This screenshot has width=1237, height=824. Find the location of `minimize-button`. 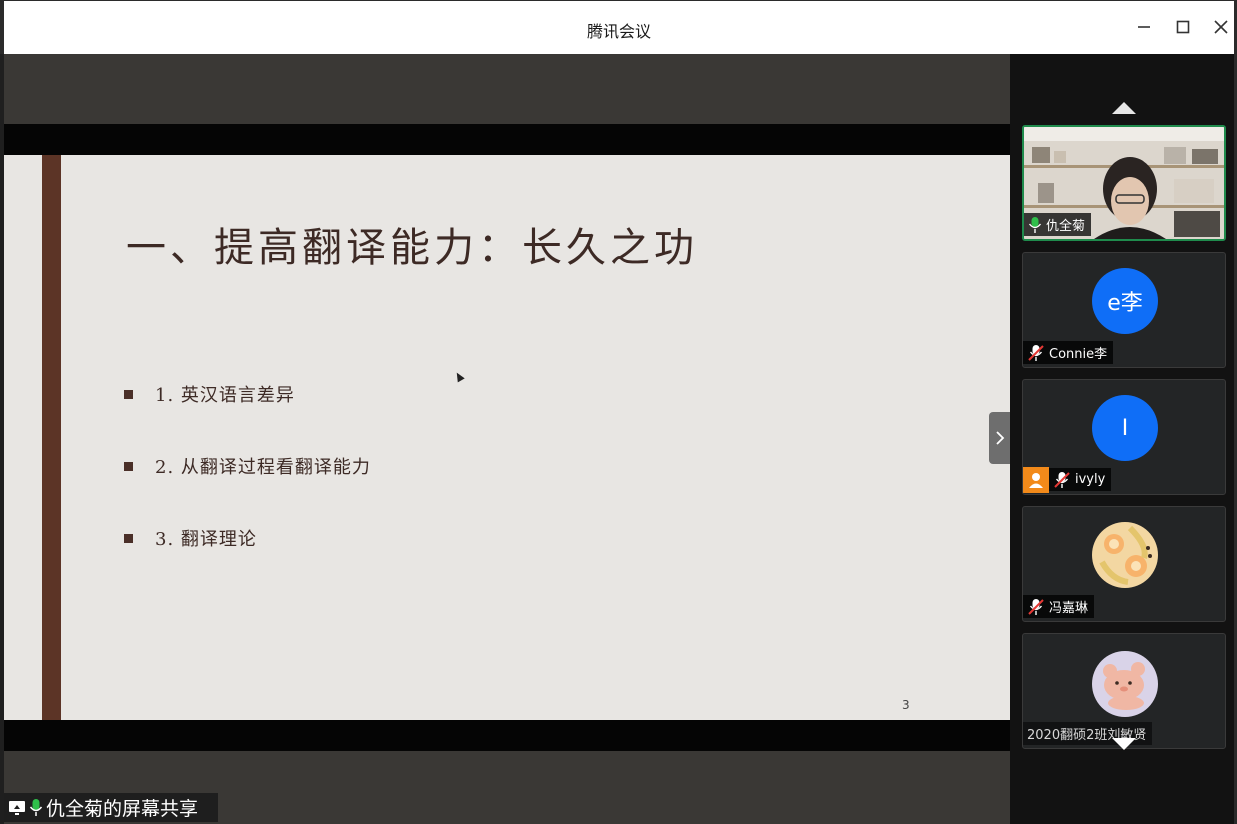

minimize-button is located at coordinates (1144, 27).